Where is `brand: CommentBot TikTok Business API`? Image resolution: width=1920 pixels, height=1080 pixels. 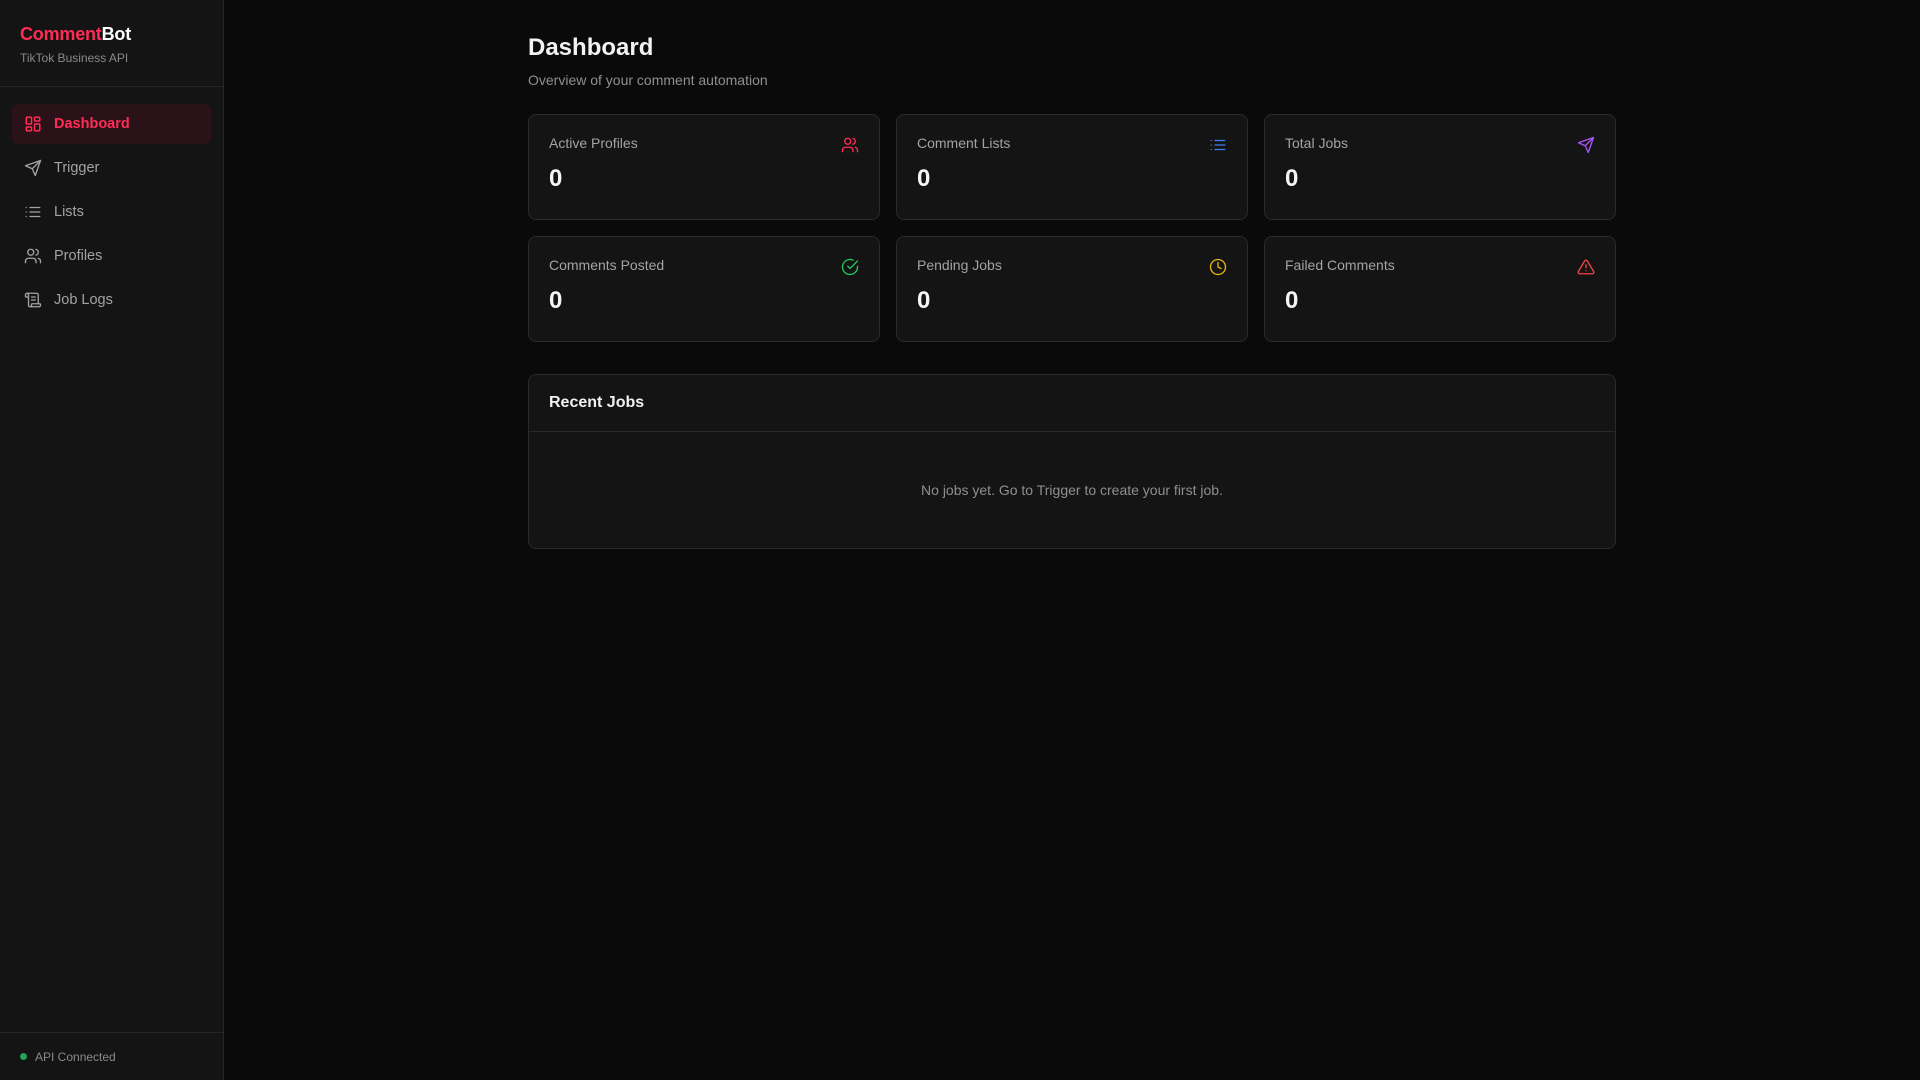
brand: CommentBot TikTok Business API is located at coordinates (111, 43).